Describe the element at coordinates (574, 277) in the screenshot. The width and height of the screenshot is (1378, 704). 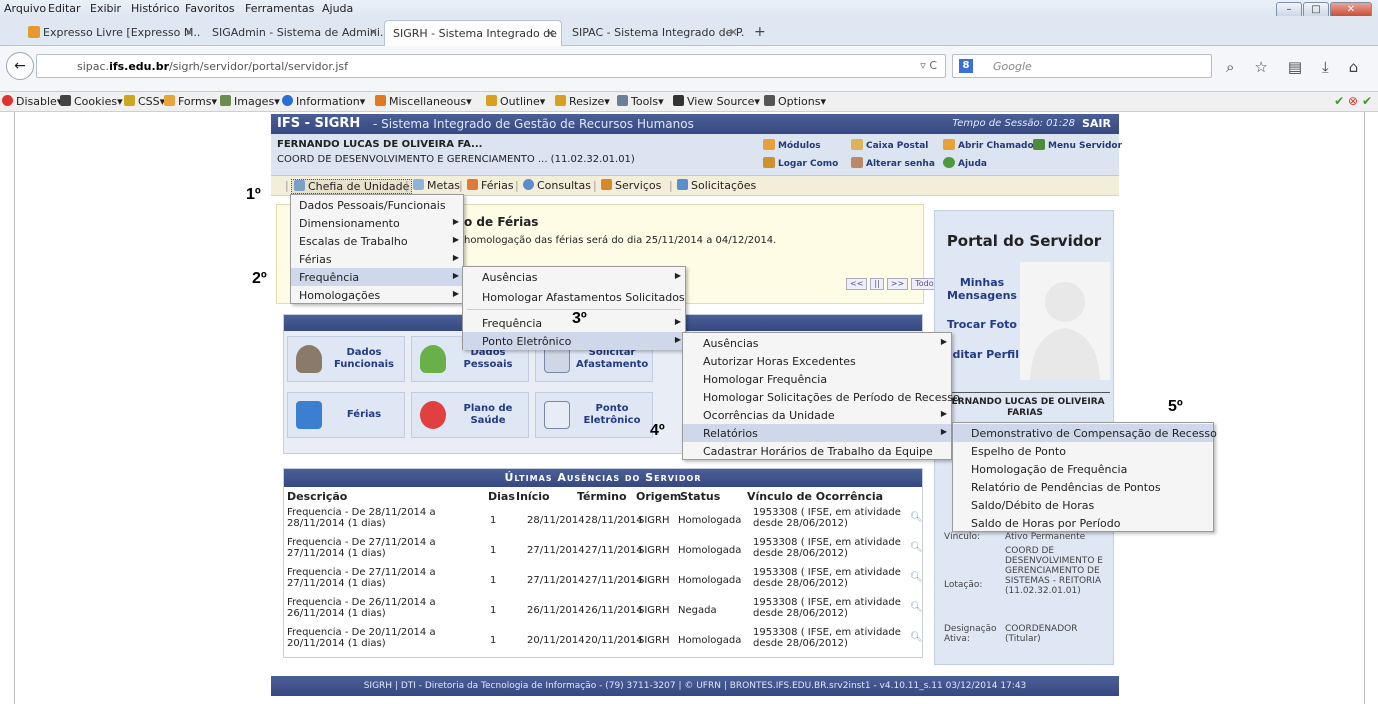
I see `menu-item-ausencias: Ausências ▶` at that location.